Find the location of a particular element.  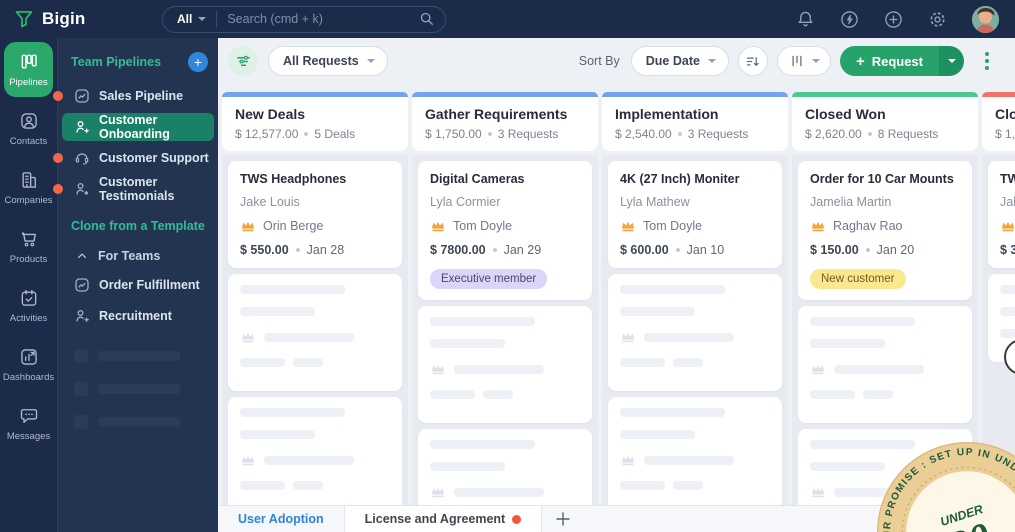

deal-title: Digital Cameras is located at coordinates (477, 179).